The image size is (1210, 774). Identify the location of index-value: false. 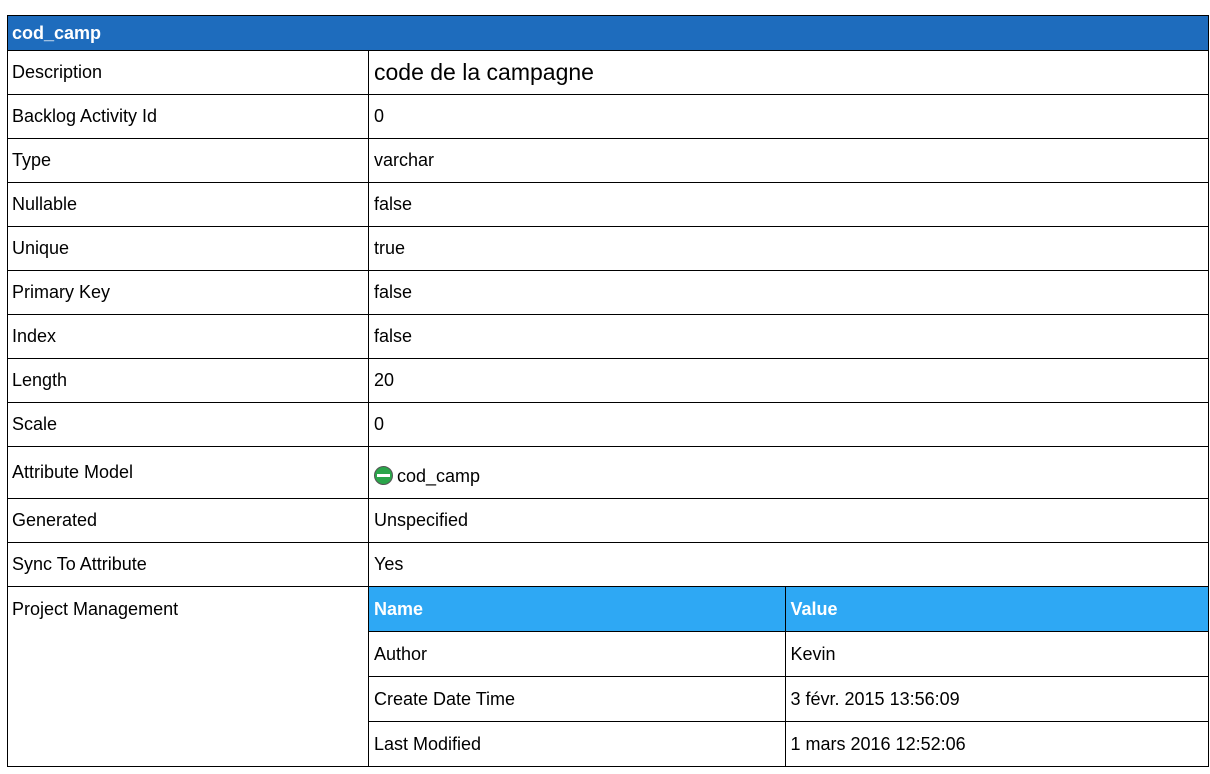
(788, 336).